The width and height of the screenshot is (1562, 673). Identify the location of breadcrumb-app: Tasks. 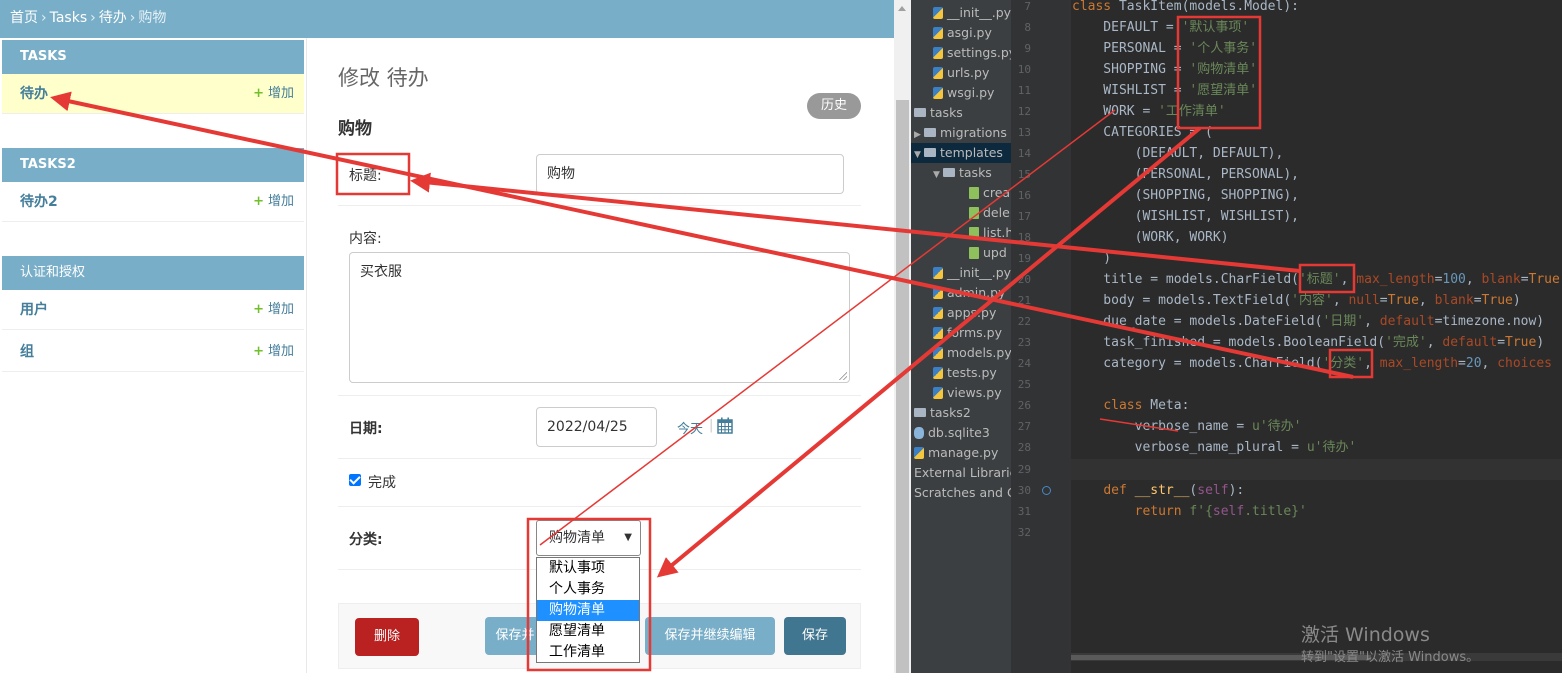
(69, 18).